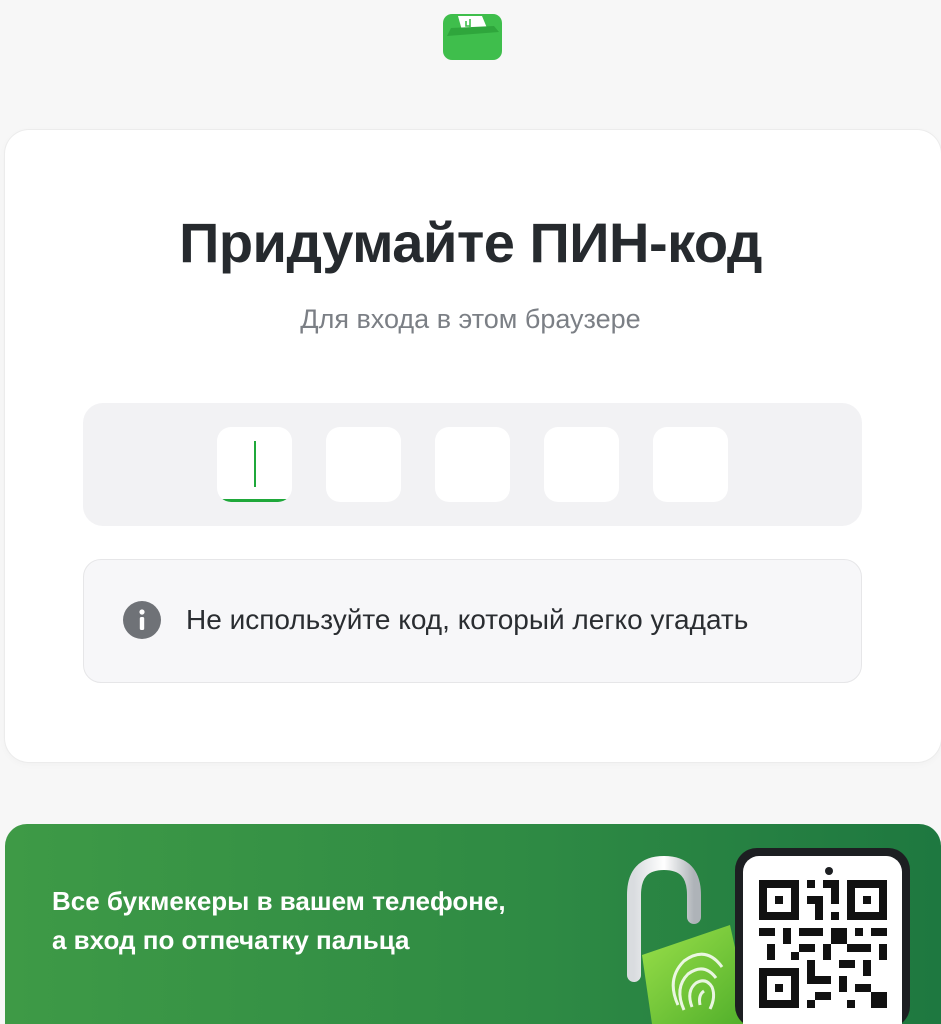 The image size is (941, 1024). What do you see at coordinates (470, 242) in the screenshot?
I see `page-title: Придумайте ПИН-код` at bounding box center [470, 242].